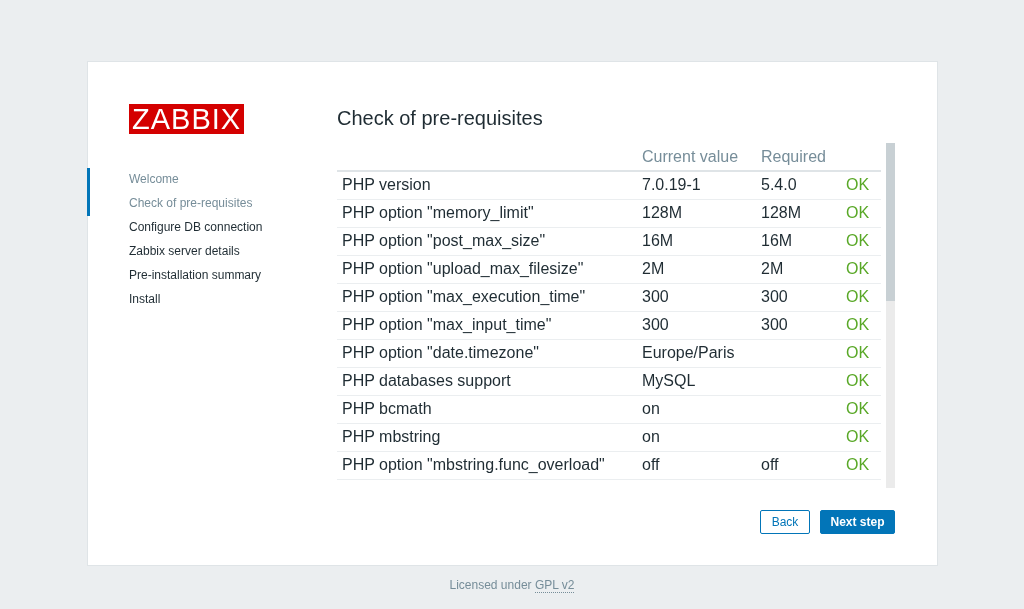  I want to click on table-cell: 7.0.19-1, so click(671, 185).